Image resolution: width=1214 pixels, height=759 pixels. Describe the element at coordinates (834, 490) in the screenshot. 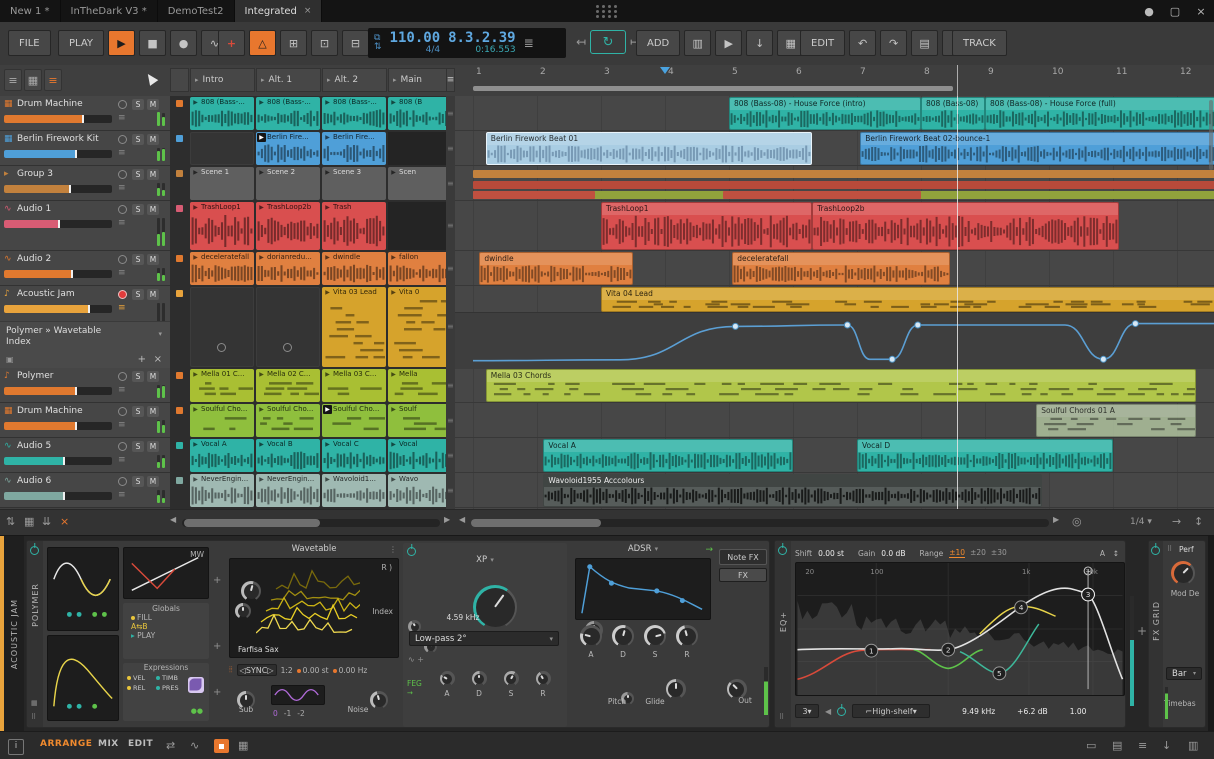

I see `arranger-track-lane-9: Wavoloid1955 Acccolours` at that location.